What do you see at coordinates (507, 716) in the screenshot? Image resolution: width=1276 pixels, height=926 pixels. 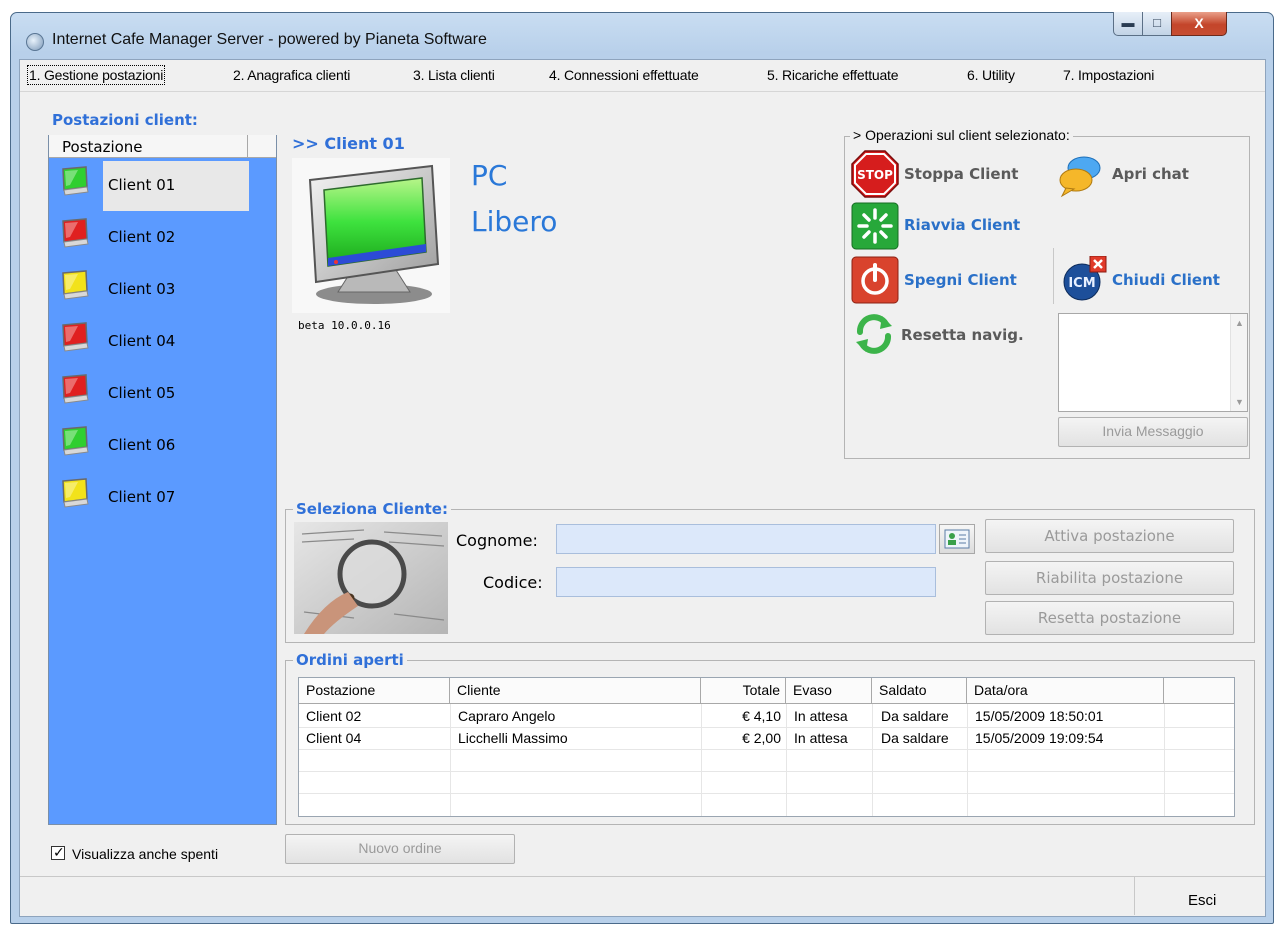 I see `table-cell: Capraro Angelo` at bounding box center [507, 716].